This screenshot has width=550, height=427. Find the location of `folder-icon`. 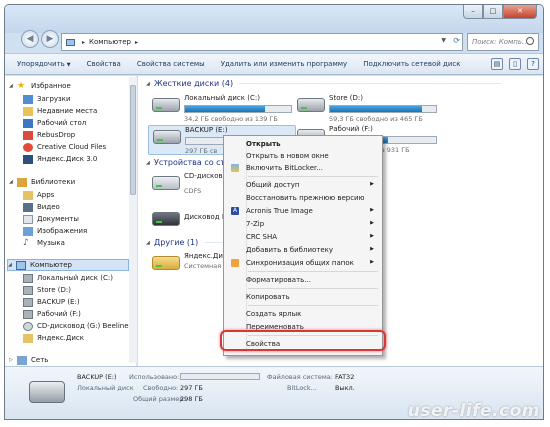

folder-icon is located at coordinates (166, 263).